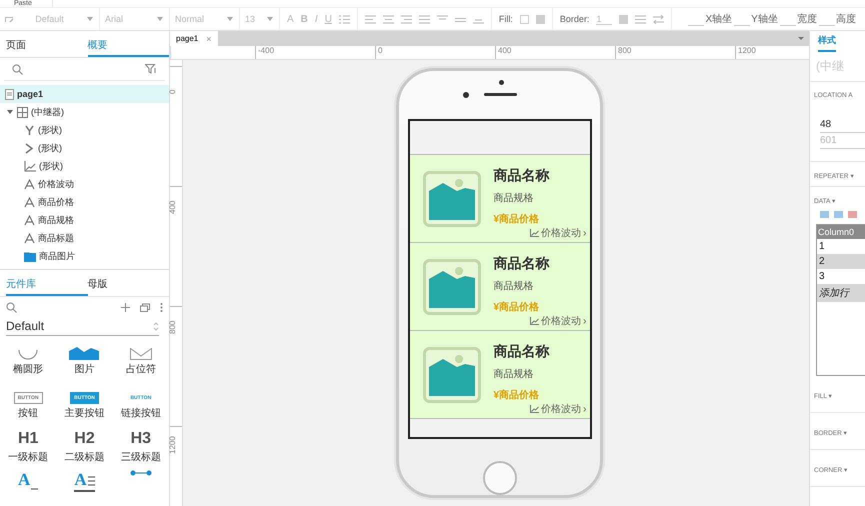  Describe the element at coordinates (344, 19) in the screenshot. I see `list-icon` at that location.